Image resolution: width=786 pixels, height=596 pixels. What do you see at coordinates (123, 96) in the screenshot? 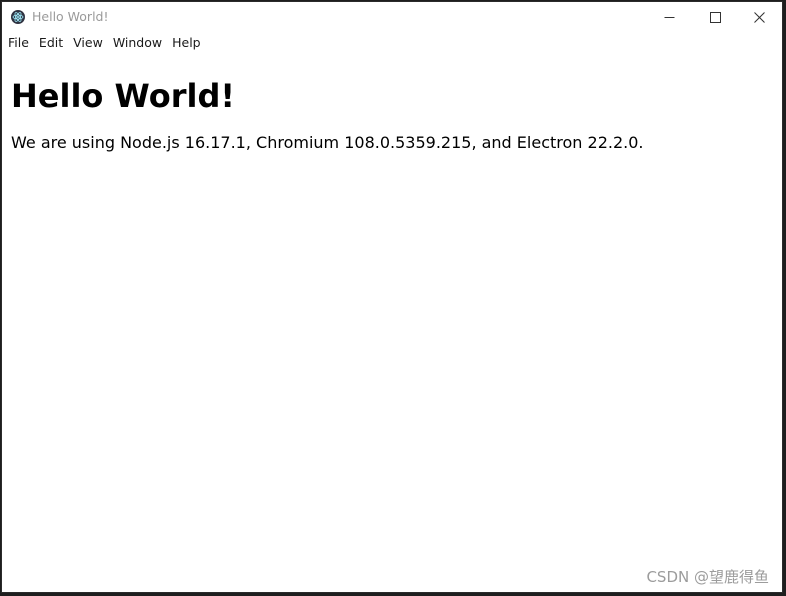
I see `page-heading: Hello World!` at bounding box center [123, 96].